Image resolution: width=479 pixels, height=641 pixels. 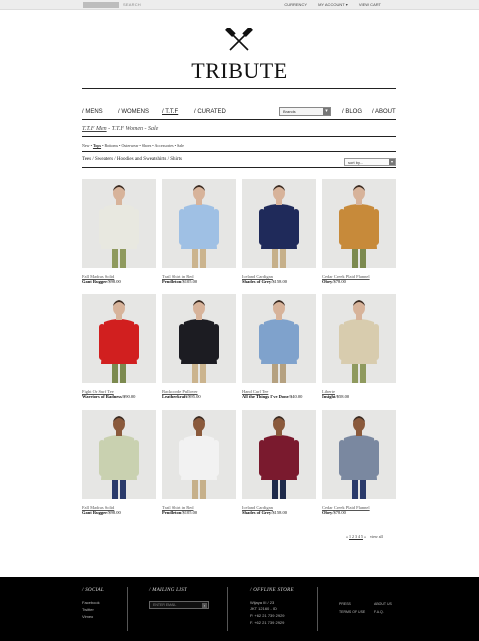 I want to click on footer-terms-link: TERMS OF USE, so click(x=352, y=612).